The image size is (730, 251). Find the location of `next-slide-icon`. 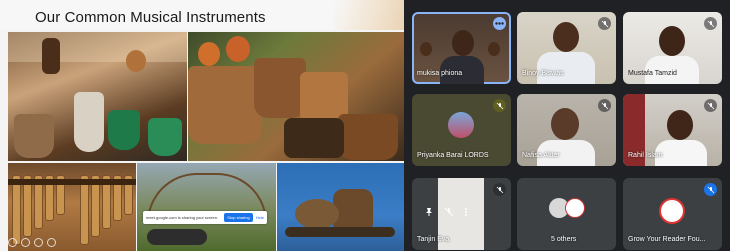

next-slide-icon is located at coordinates (25, 242).